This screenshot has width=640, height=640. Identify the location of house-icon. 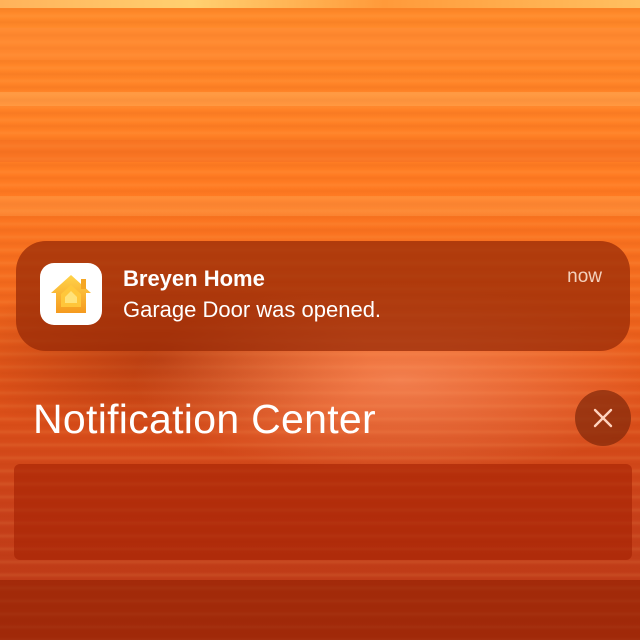
(71, 294).